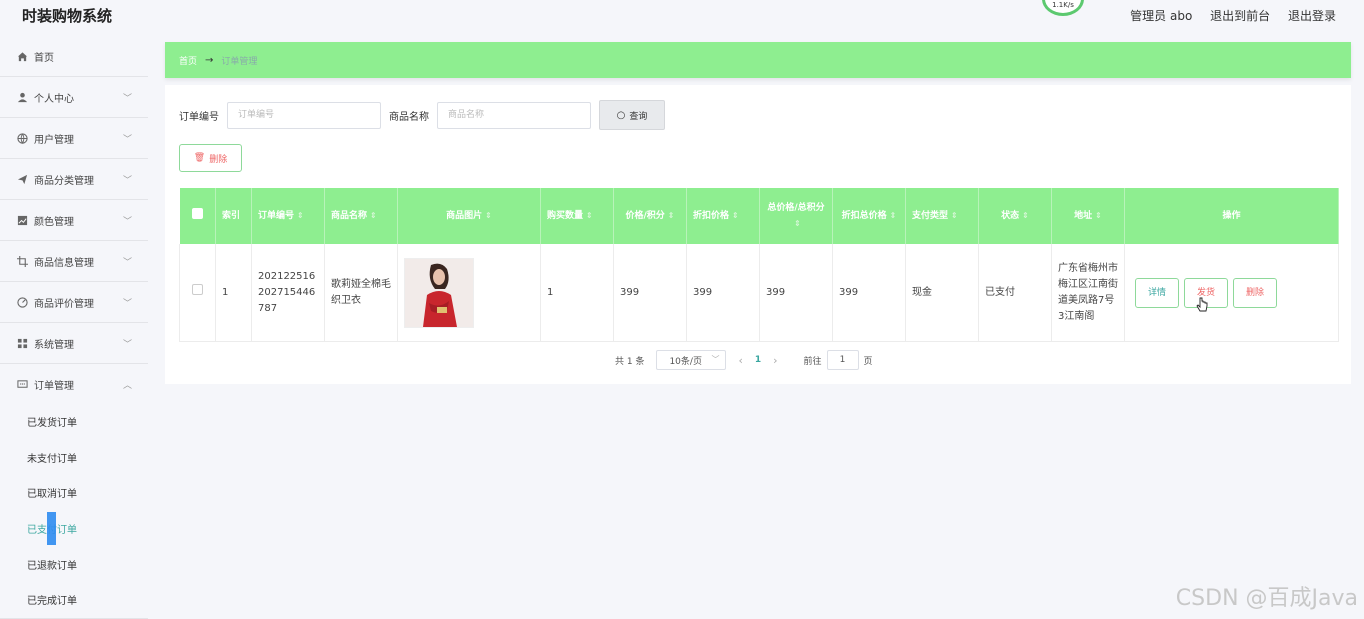  I want to click on network-speed-badge: 1.1K/s, so click(1063, 8).